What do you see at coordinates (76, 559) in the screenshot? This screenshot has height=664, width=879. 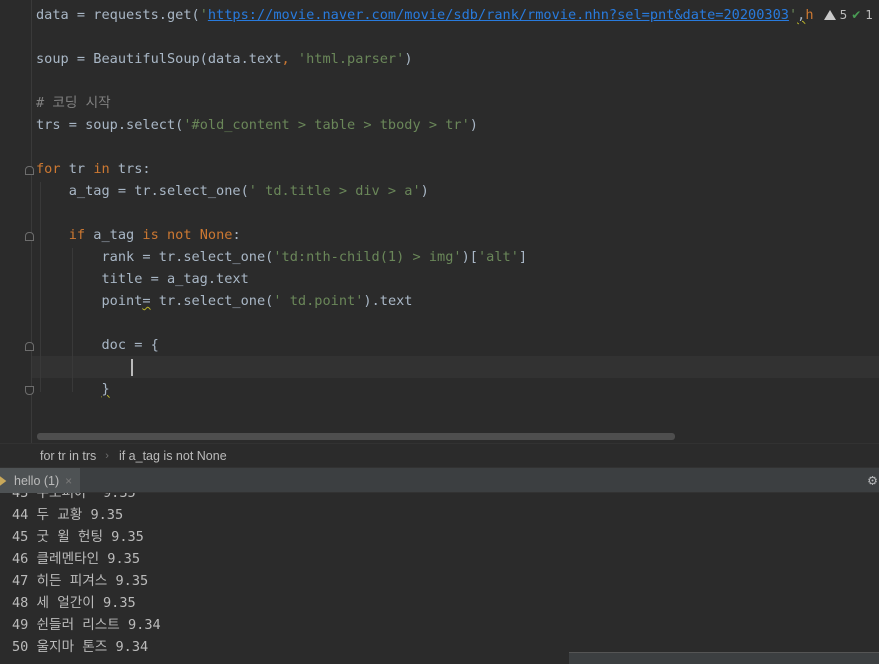 I see `console-line: 46 클레멘타인 9.35` at bounding box center [76, 559].